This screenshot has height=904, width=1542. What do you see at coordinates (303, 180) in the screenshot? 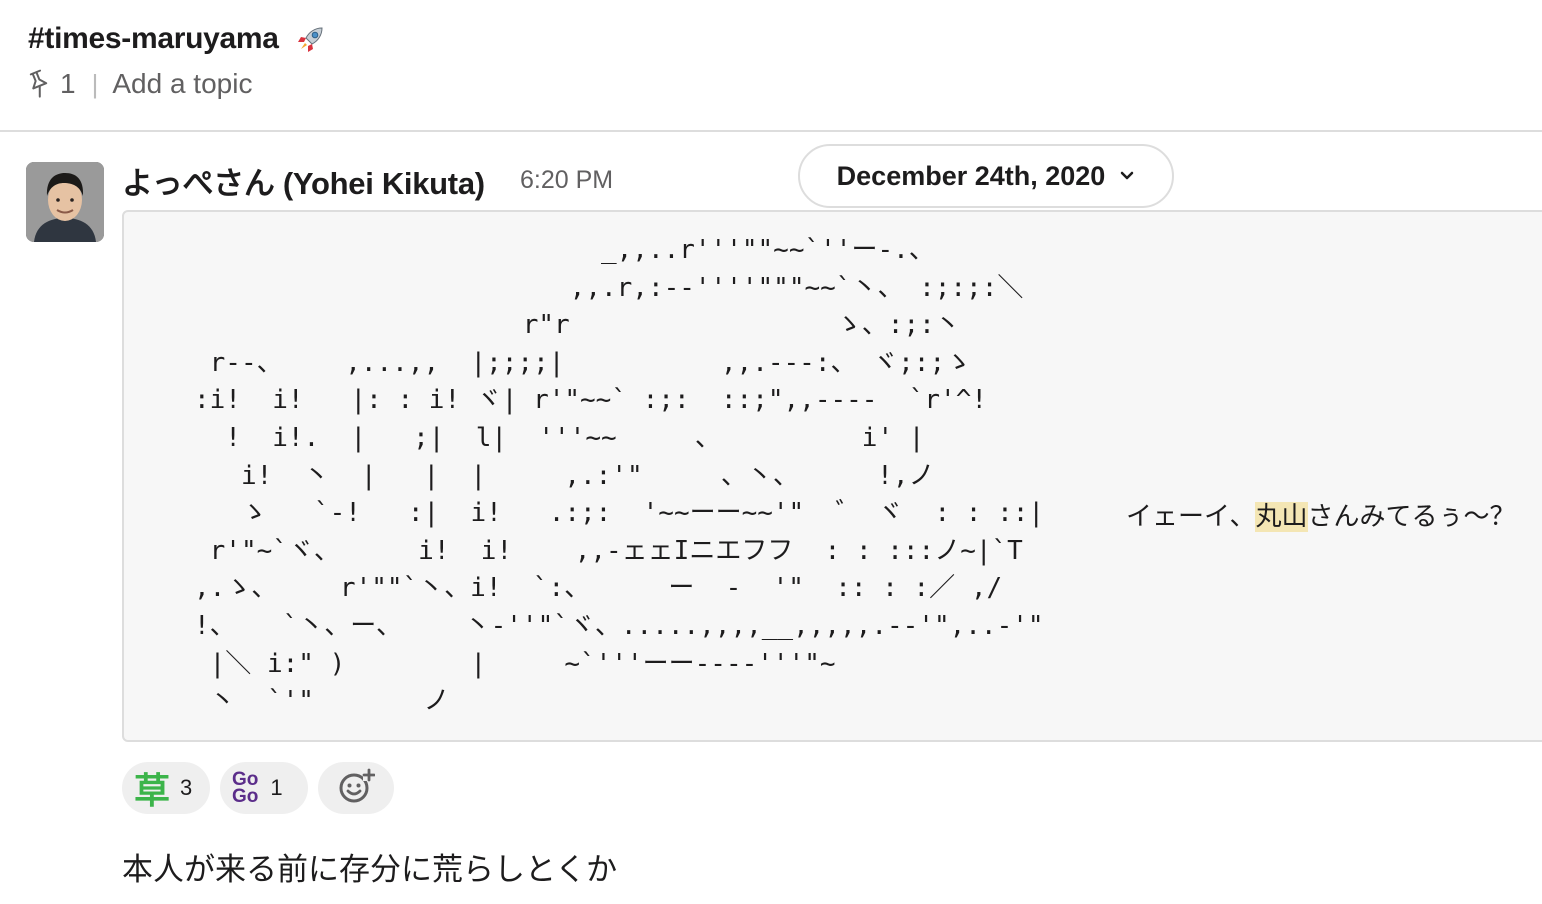
I see `sender-name: よっぺさん (Yohei Kikuta)` at bounding box center [303, 180].